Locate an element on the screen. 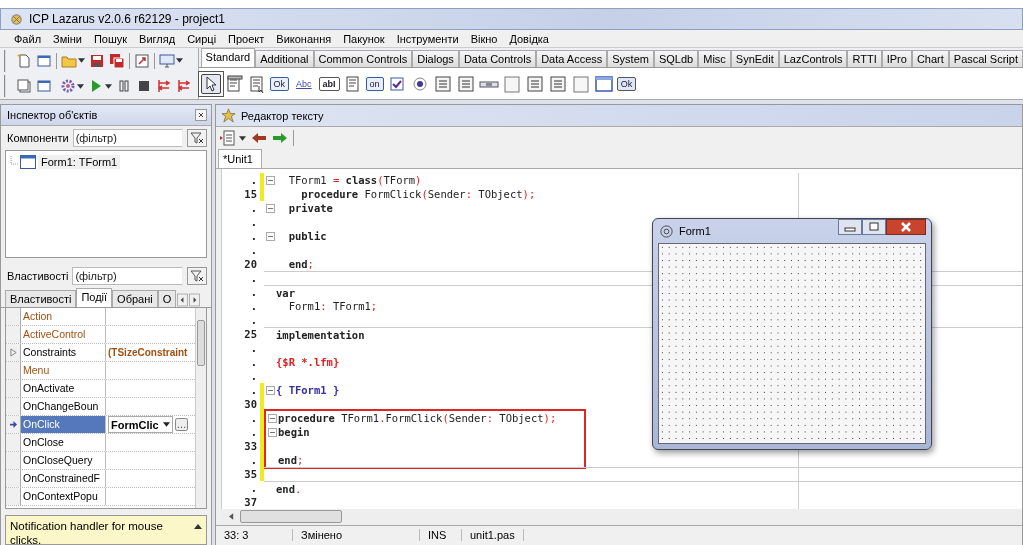 Image resolution: width=1023 pixels, height=545 pixels. palette-tab: Dialogs is located at coordinates (435, 58).